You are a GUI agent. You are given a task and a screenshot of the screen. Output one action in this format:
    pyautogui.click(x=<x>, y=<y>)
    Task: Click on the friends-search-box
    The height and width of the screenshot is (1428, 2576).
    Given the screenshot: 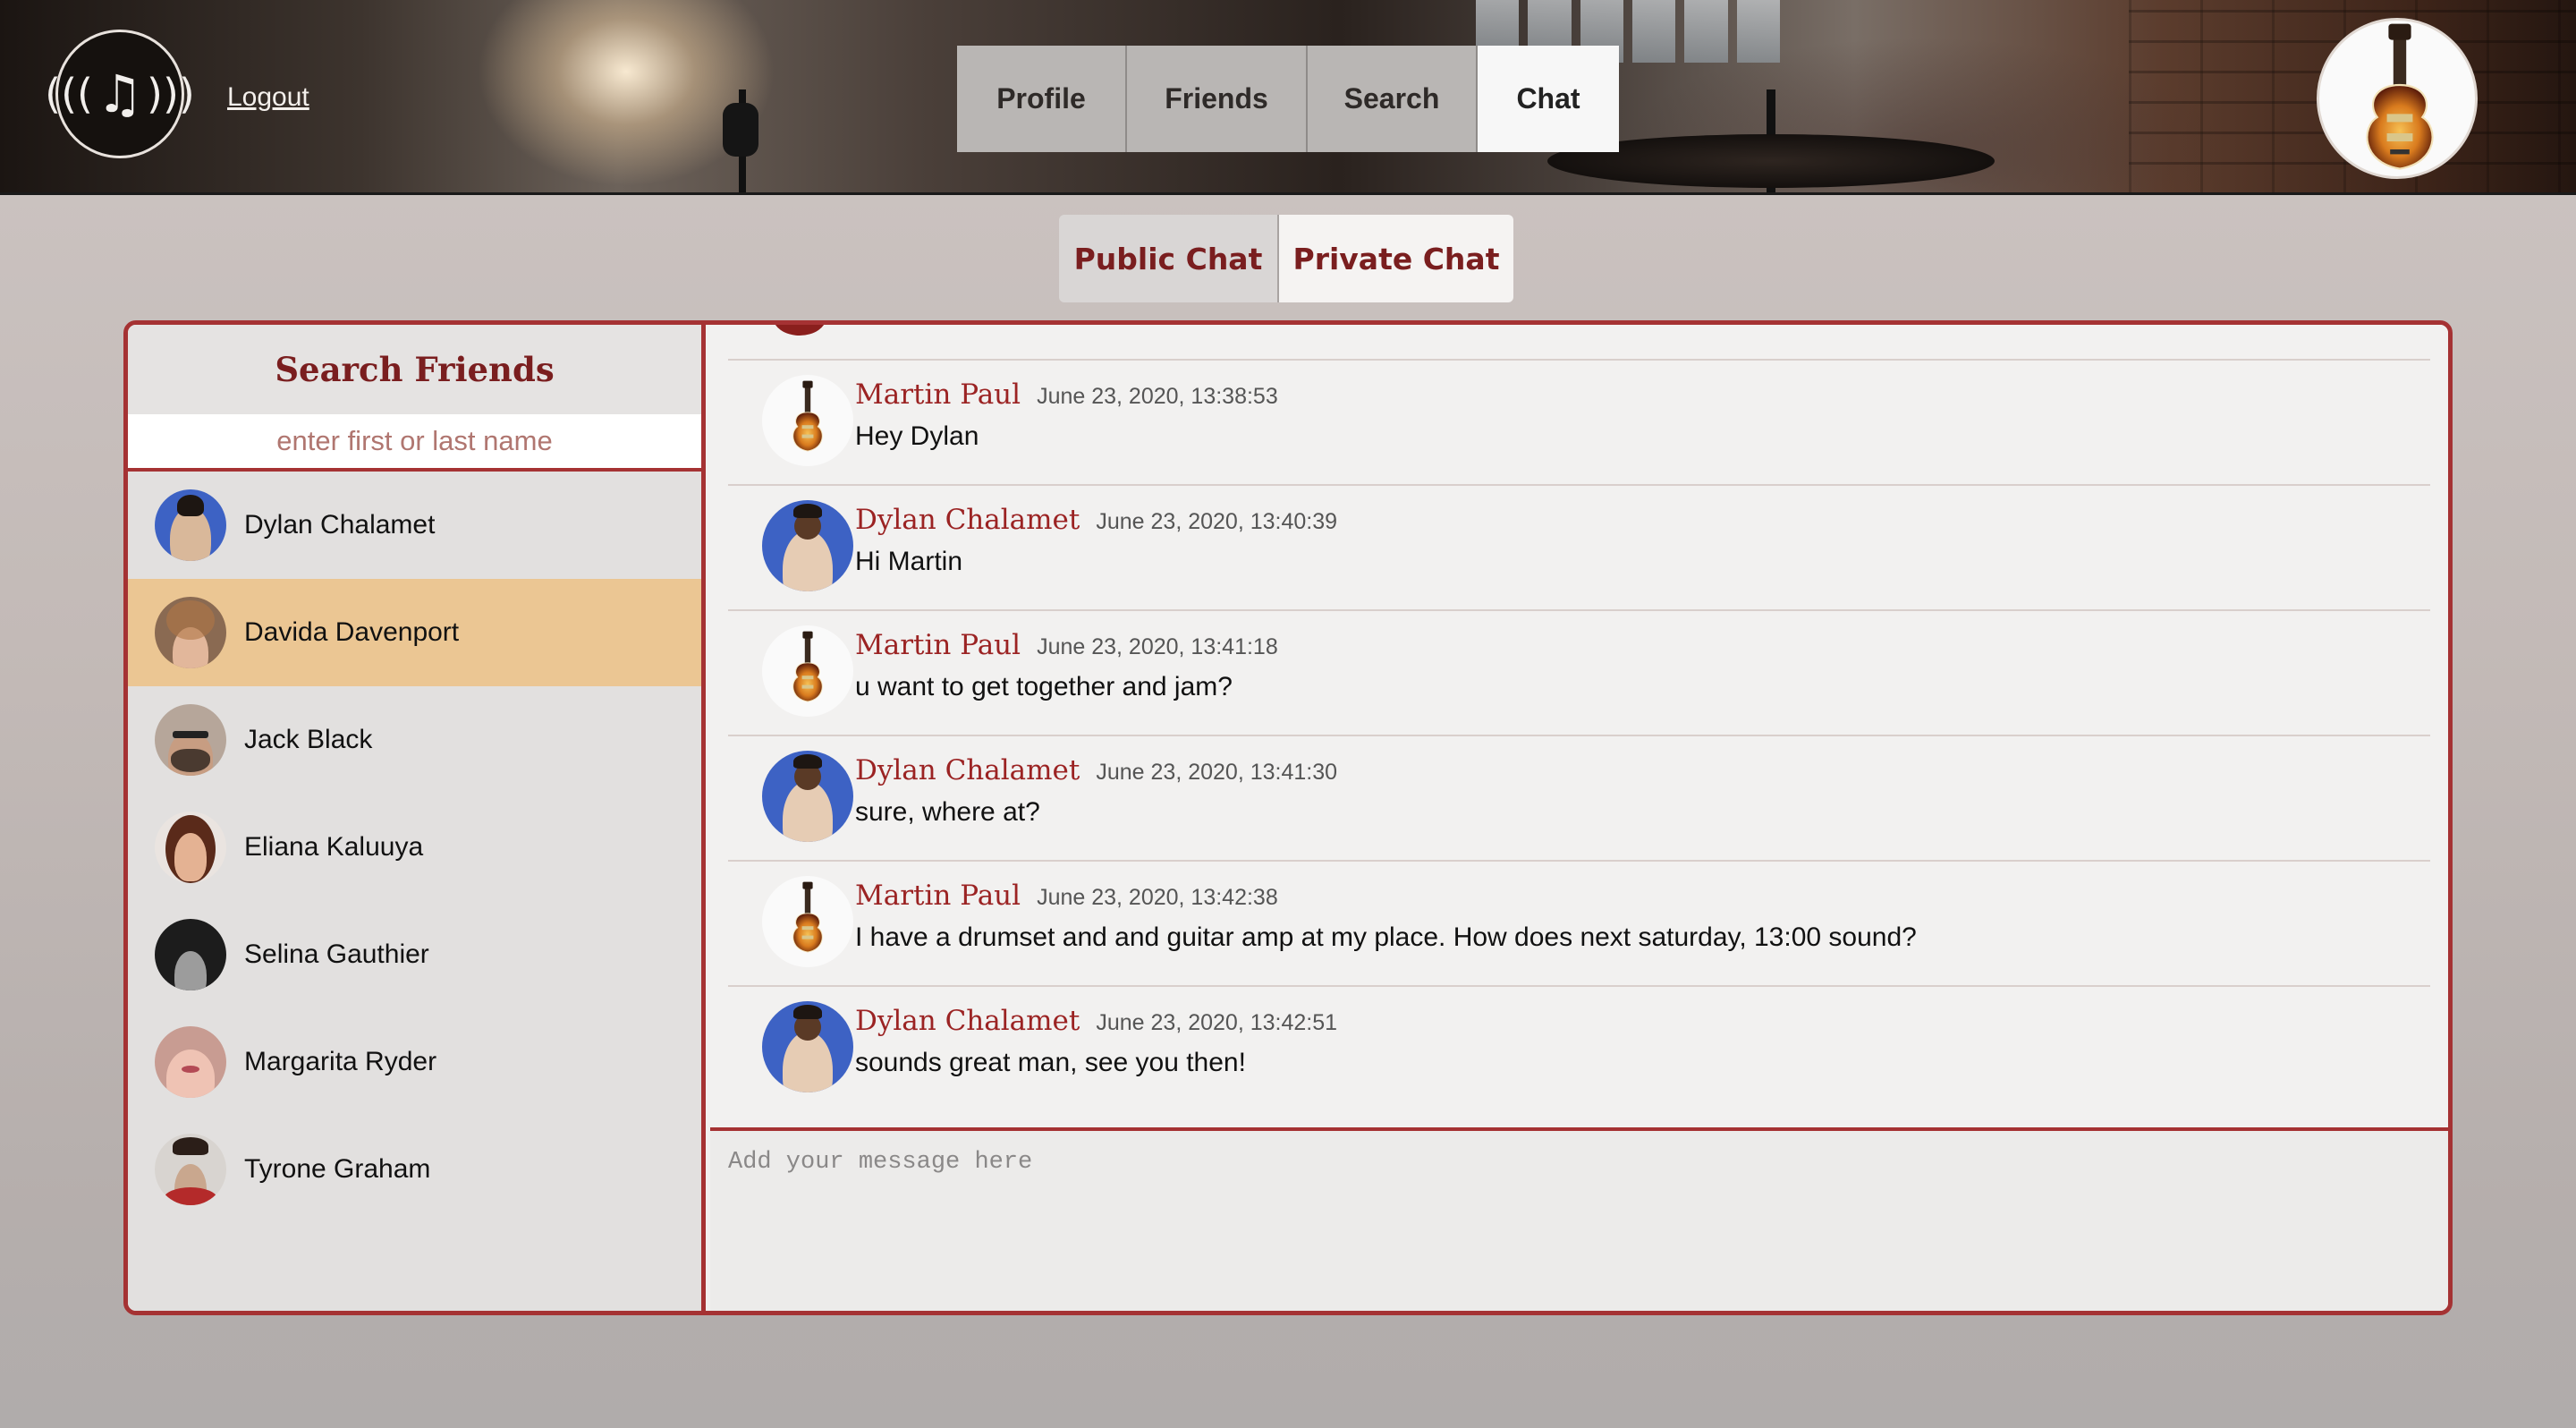 What is the action you would take?
    pyautogui.click(x=414, y=443)
    